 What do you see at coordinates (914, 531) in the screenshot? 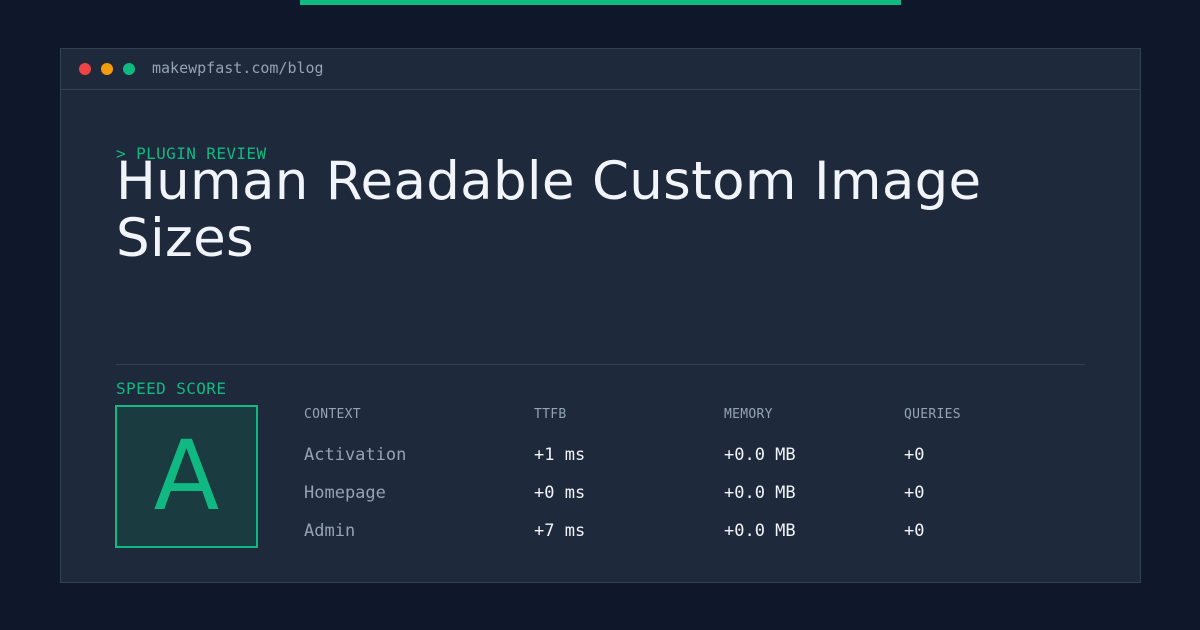
I see `row-admin-queries: +0` at bounding box center [914, 531].